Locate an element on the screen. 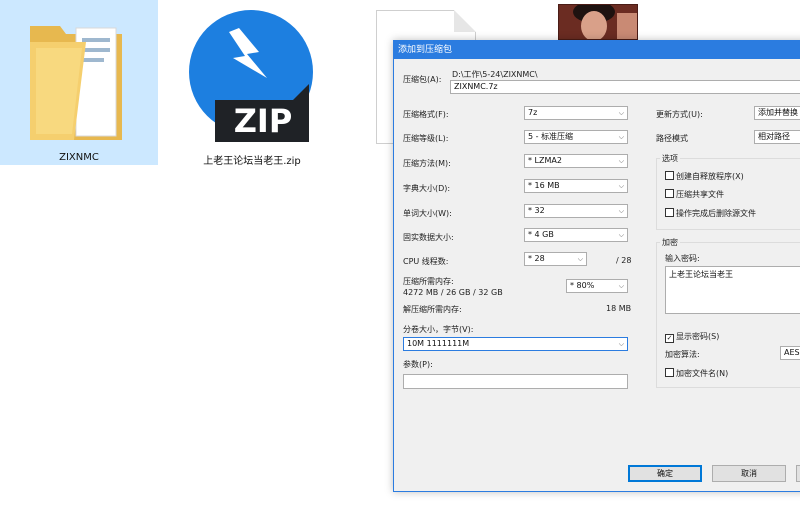 The height and width of the screenshot is (508, 800). path-value: 相对路径 is located at coordinates (774, 136).